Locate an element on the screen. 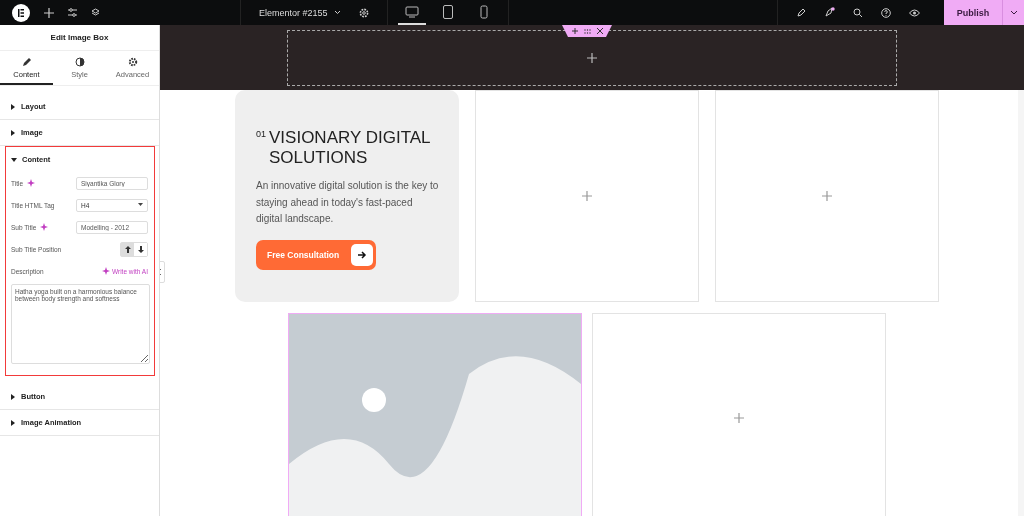 The width and height of the screenshot is (1024, 516). search-icon is located at coordinates (858, 12).